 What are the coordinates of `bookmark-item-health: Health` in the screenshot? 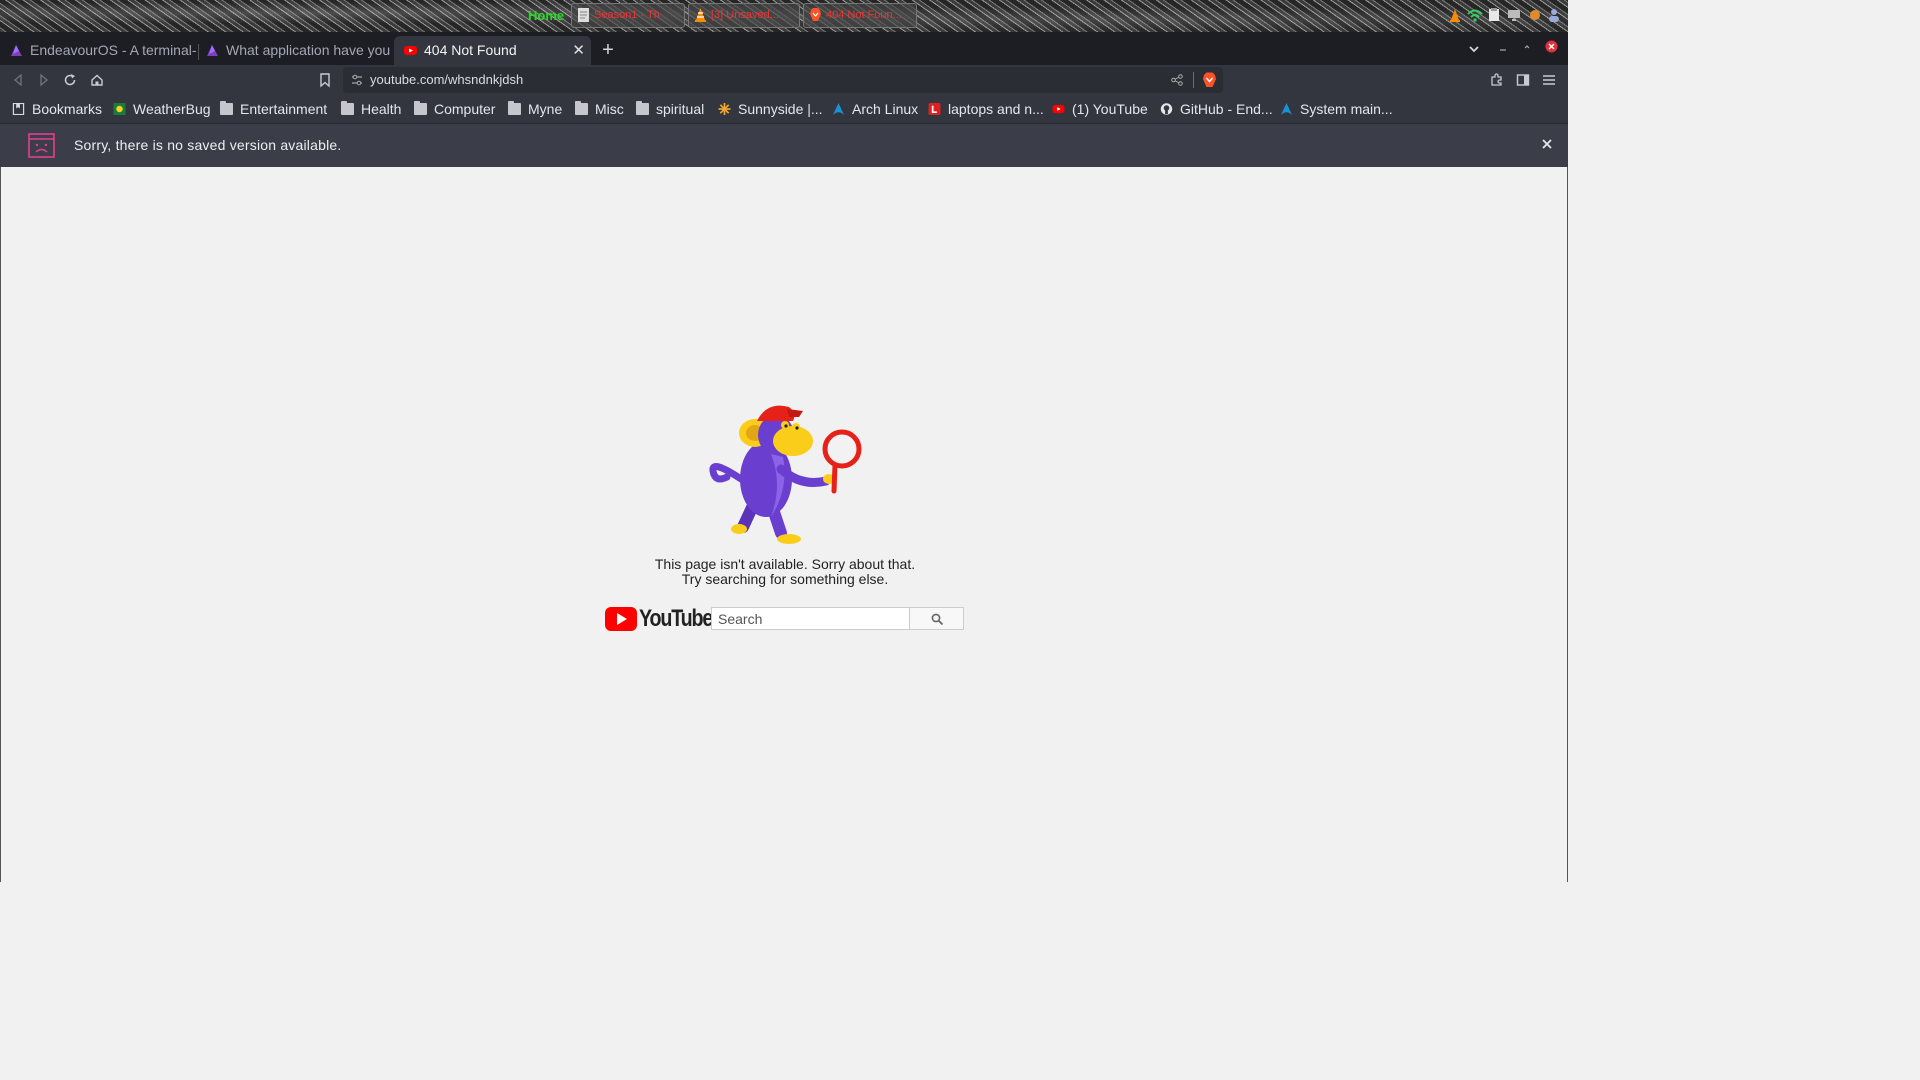 It's located at (371, 109).